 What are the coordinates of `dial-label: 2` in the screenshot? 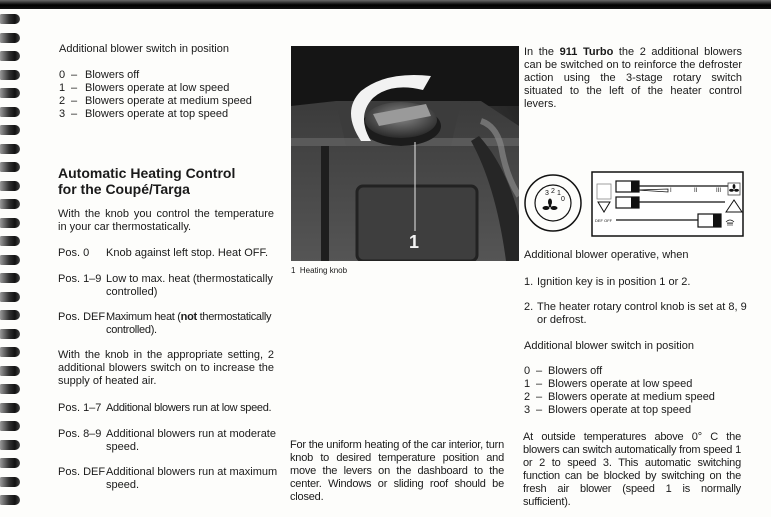 It's located at (553, 191).